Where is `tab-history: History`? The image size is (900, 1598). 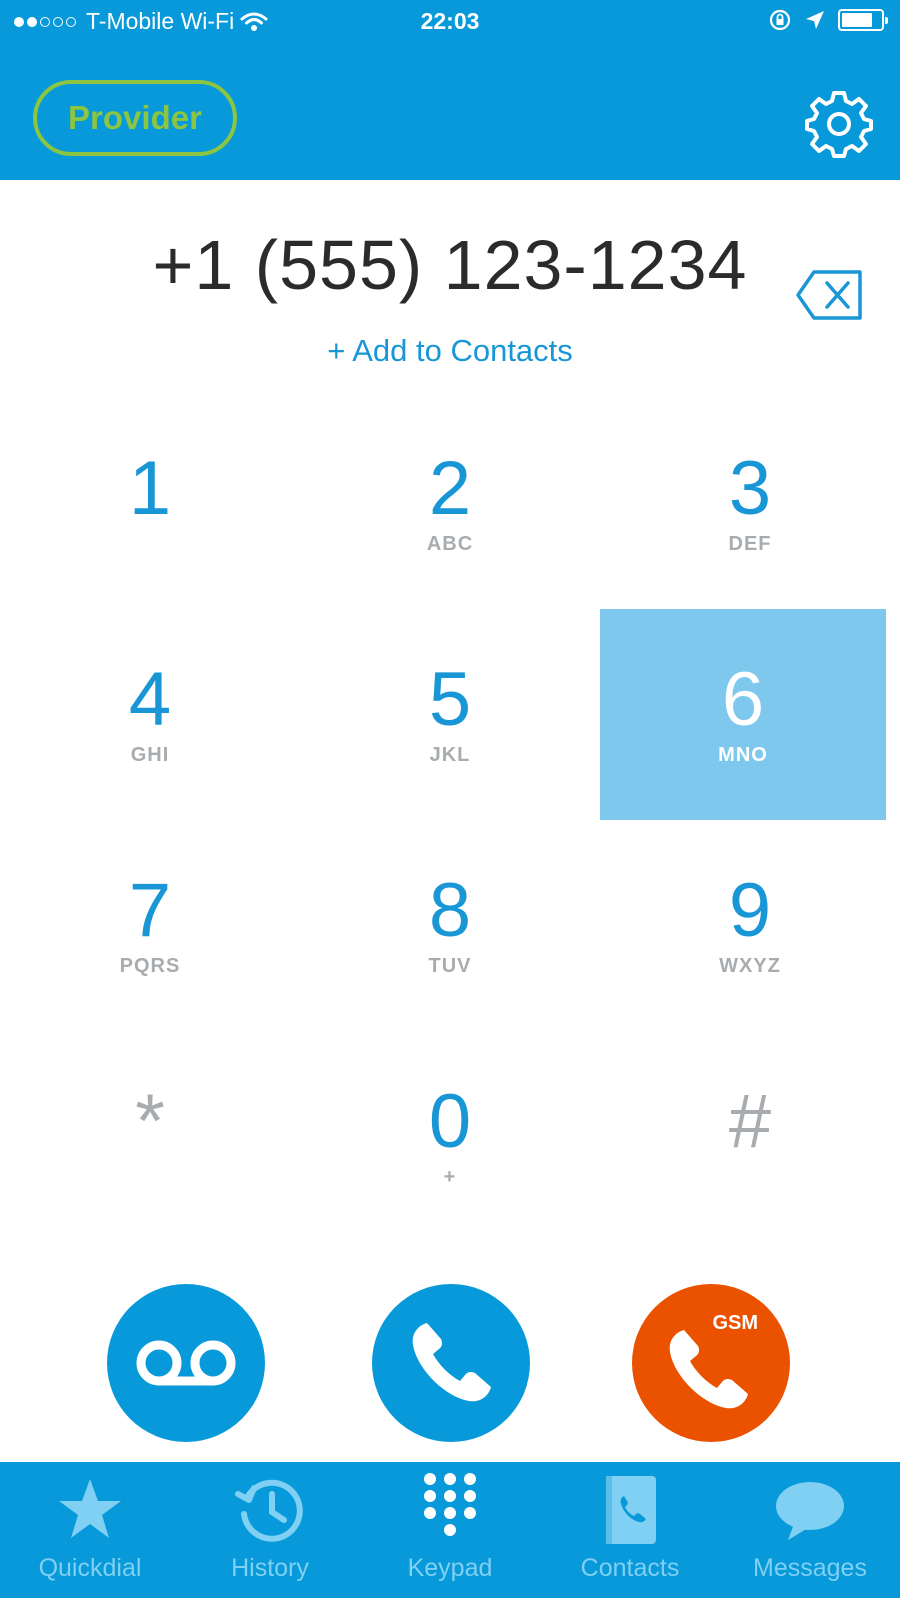
tab-history: History is located at coordinates (270, 1530).